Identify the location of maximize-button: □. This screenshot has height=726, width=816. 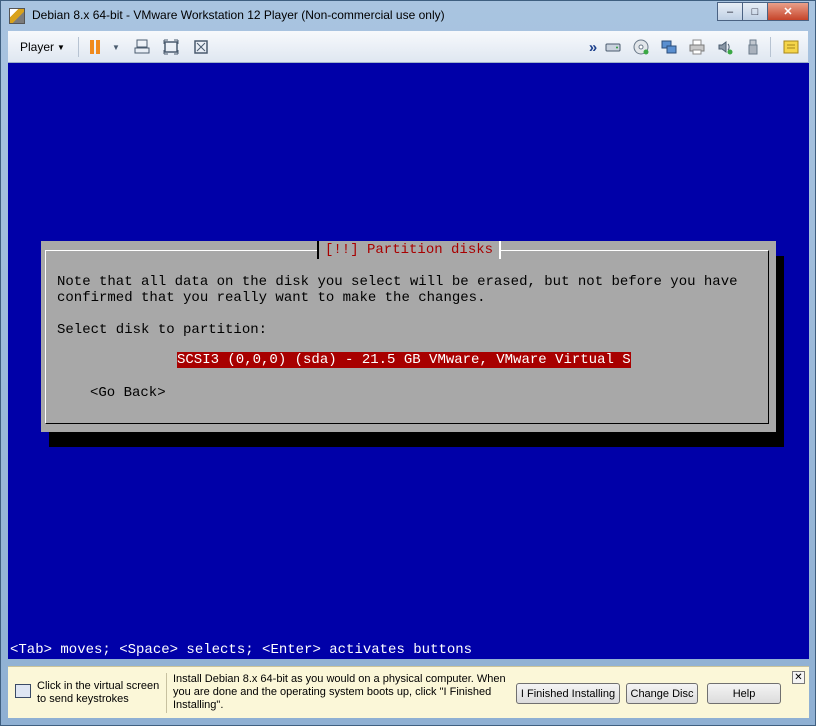
(755, 11).